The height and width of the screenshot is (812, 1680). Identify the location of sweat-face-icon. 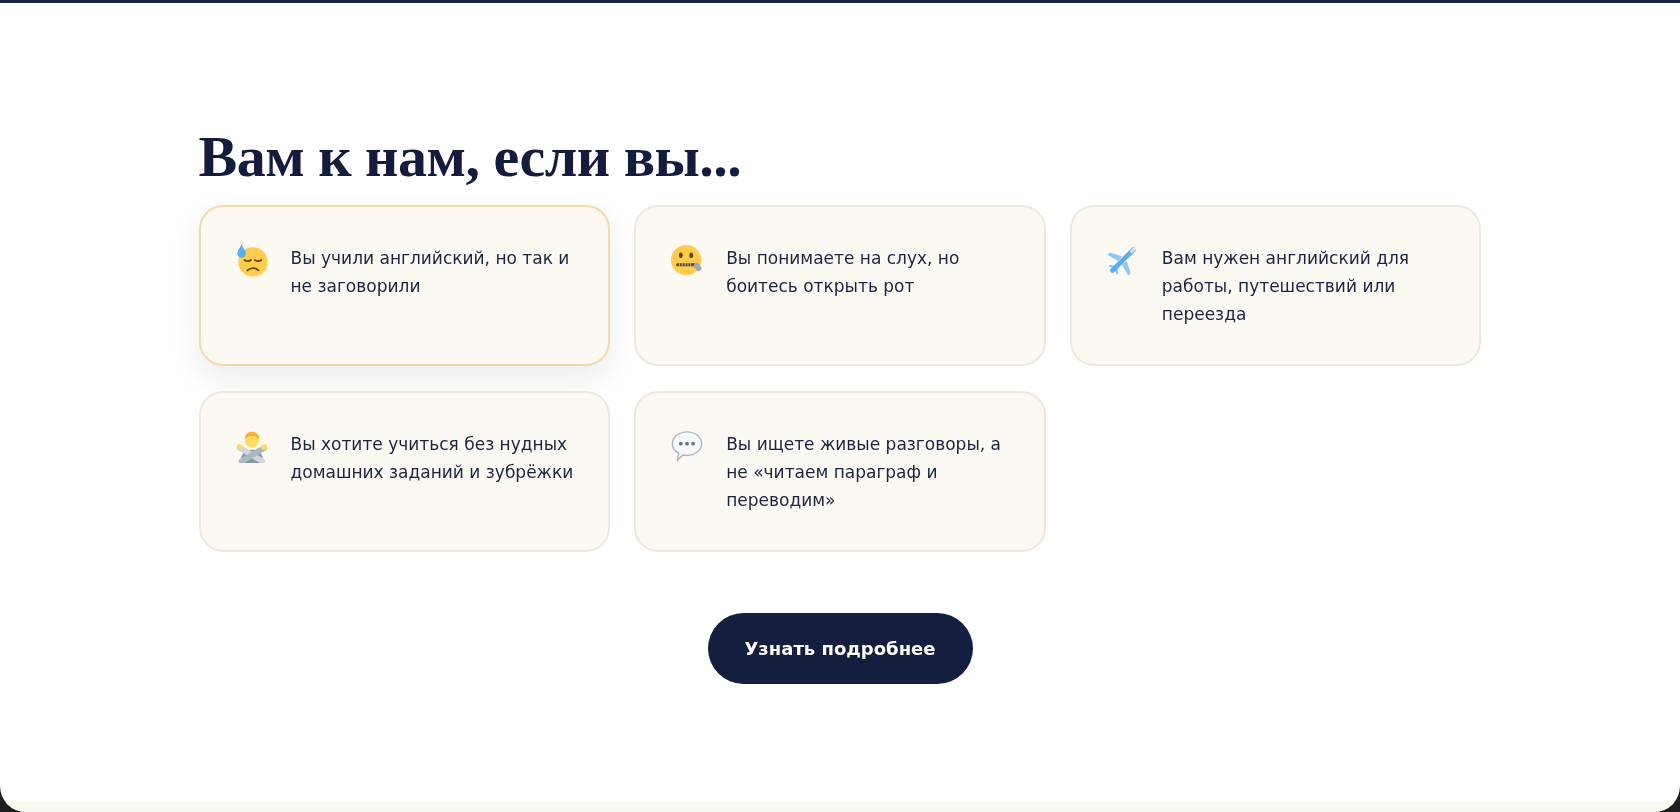
(251, 260).